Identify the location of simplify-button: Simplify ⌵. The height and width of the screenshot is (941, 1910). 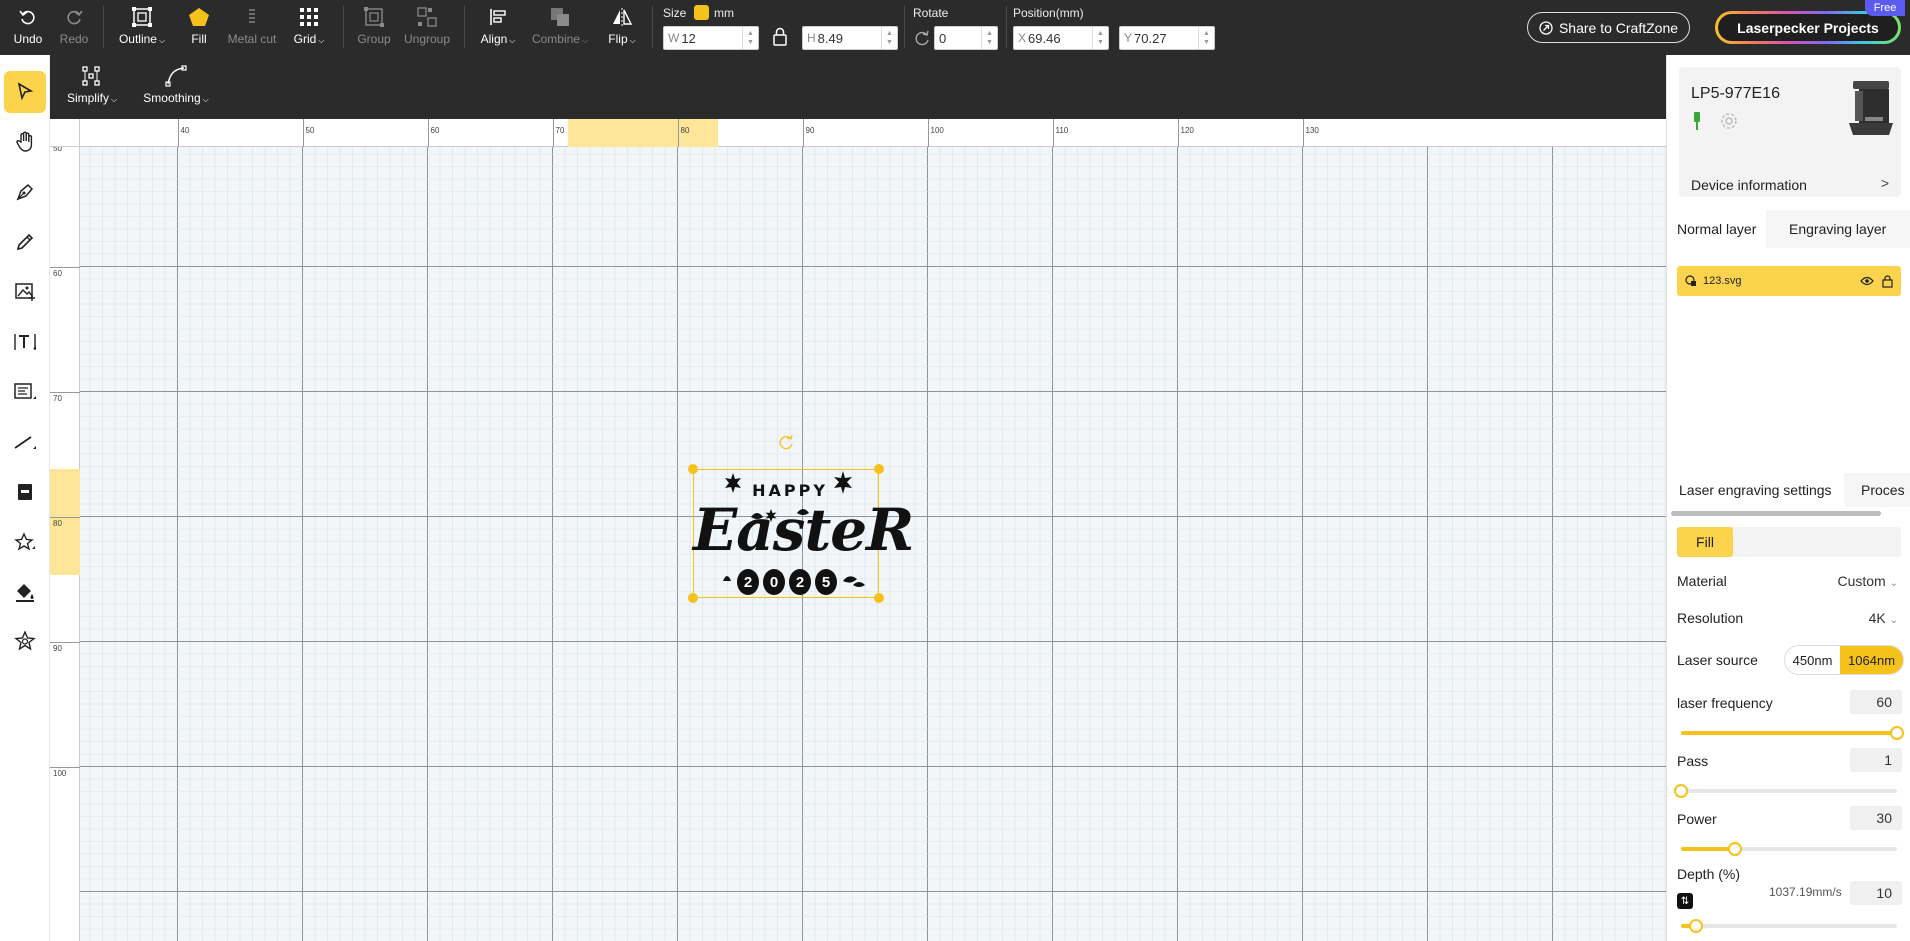
(92, 86).